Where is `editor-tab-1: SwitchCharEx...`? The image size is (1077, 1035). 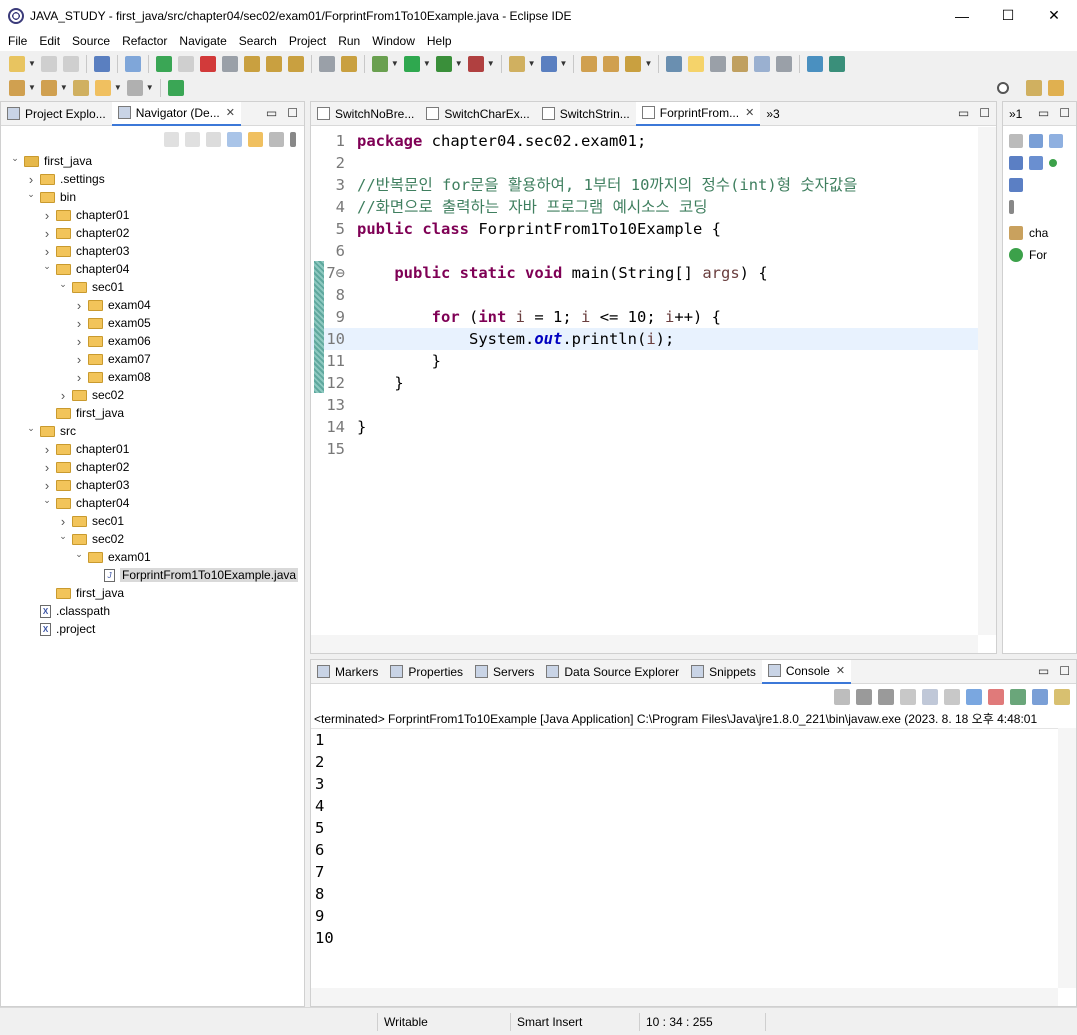
editor-tab-1: SwitchCharEx... is located at coordinates (477, 114).